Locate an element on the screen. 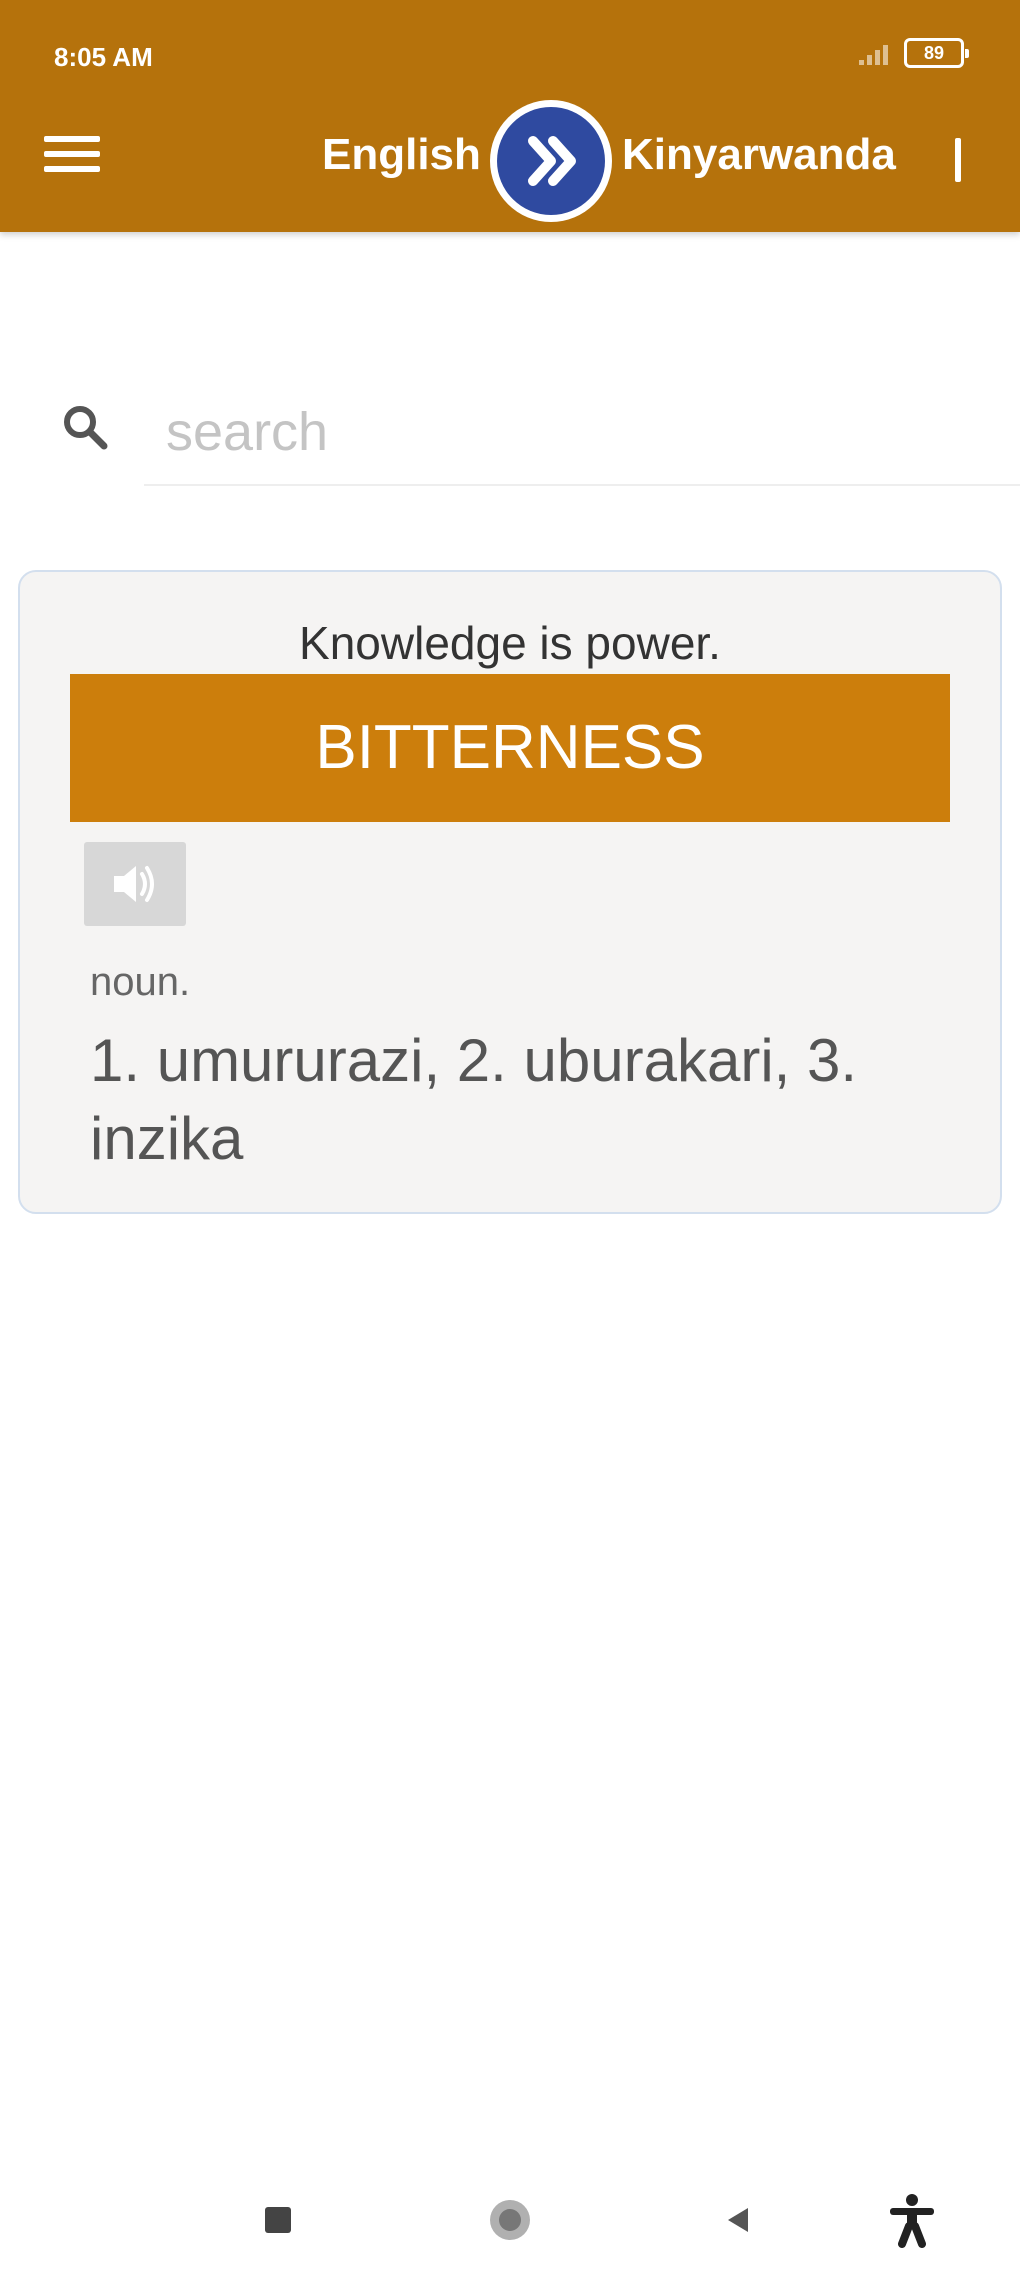 The image size is (1020, 2270). battery-level: 89 is located at coordinates (934, 53).